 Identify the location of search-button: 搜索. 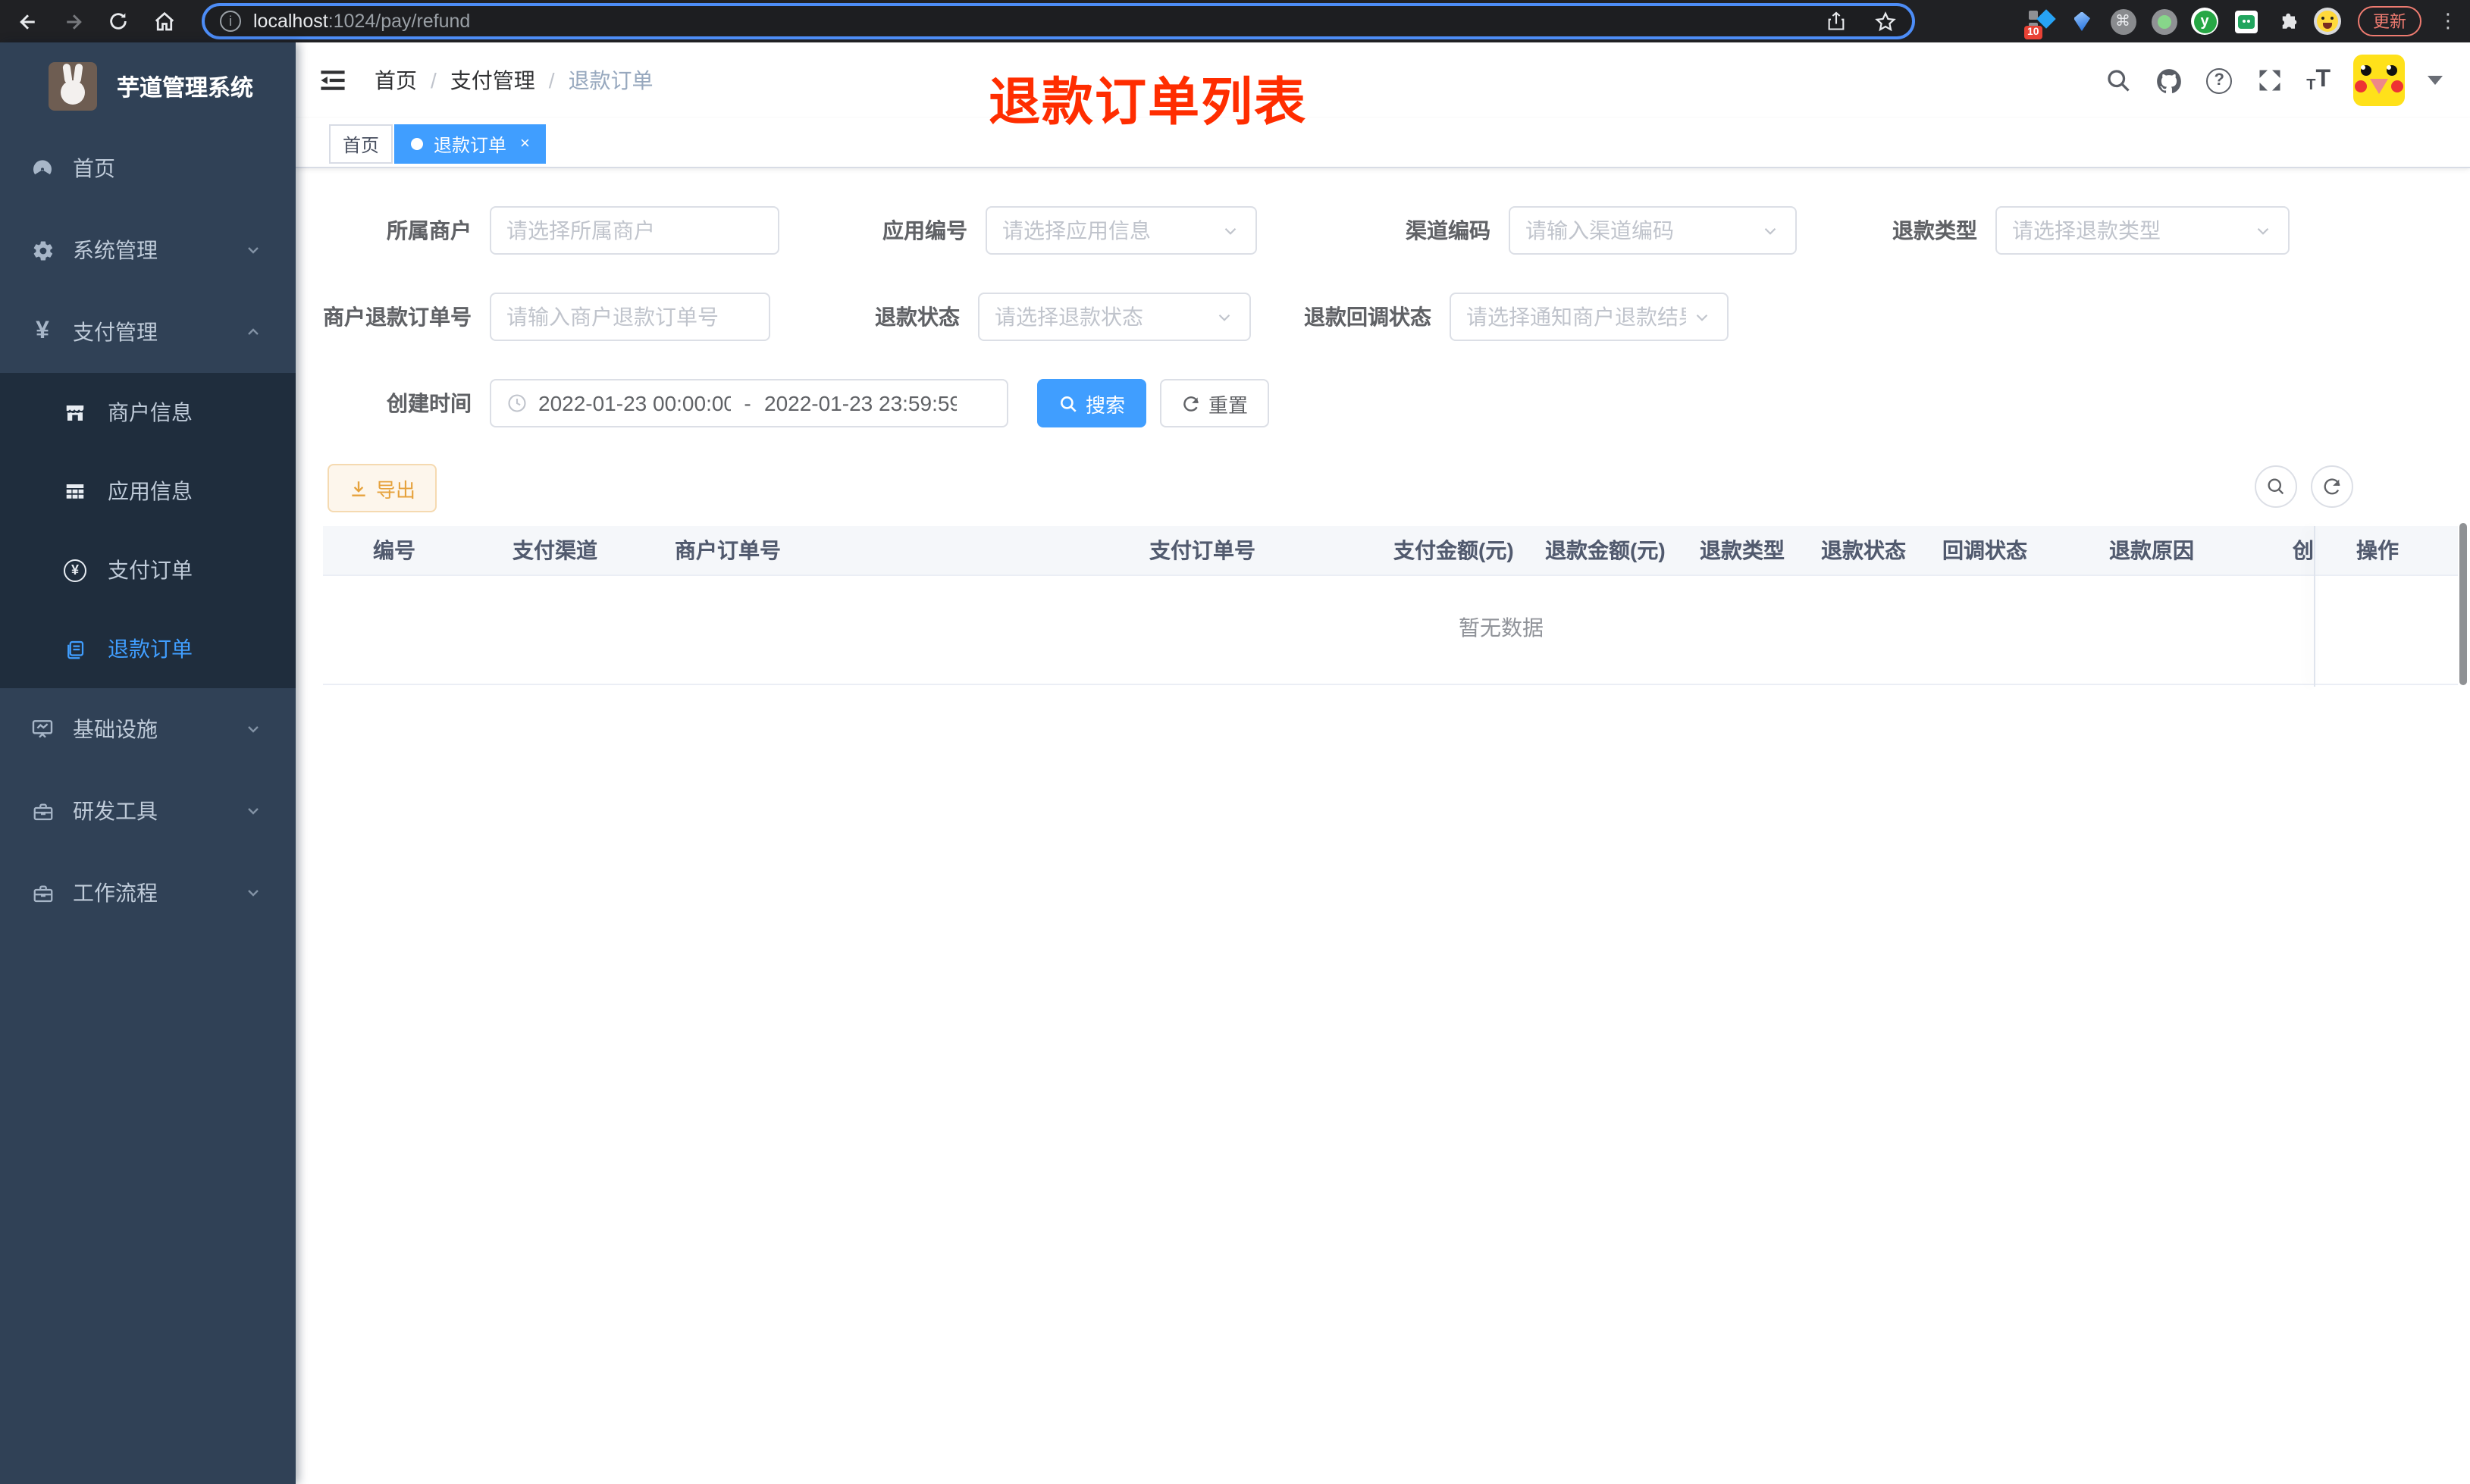
(1091, 403).